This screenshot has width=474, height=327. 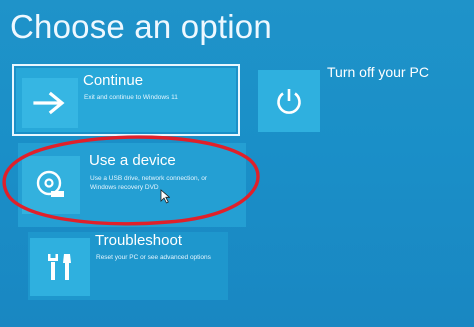 I want to click on continue-title: Continue, so click(x=113, y=80).